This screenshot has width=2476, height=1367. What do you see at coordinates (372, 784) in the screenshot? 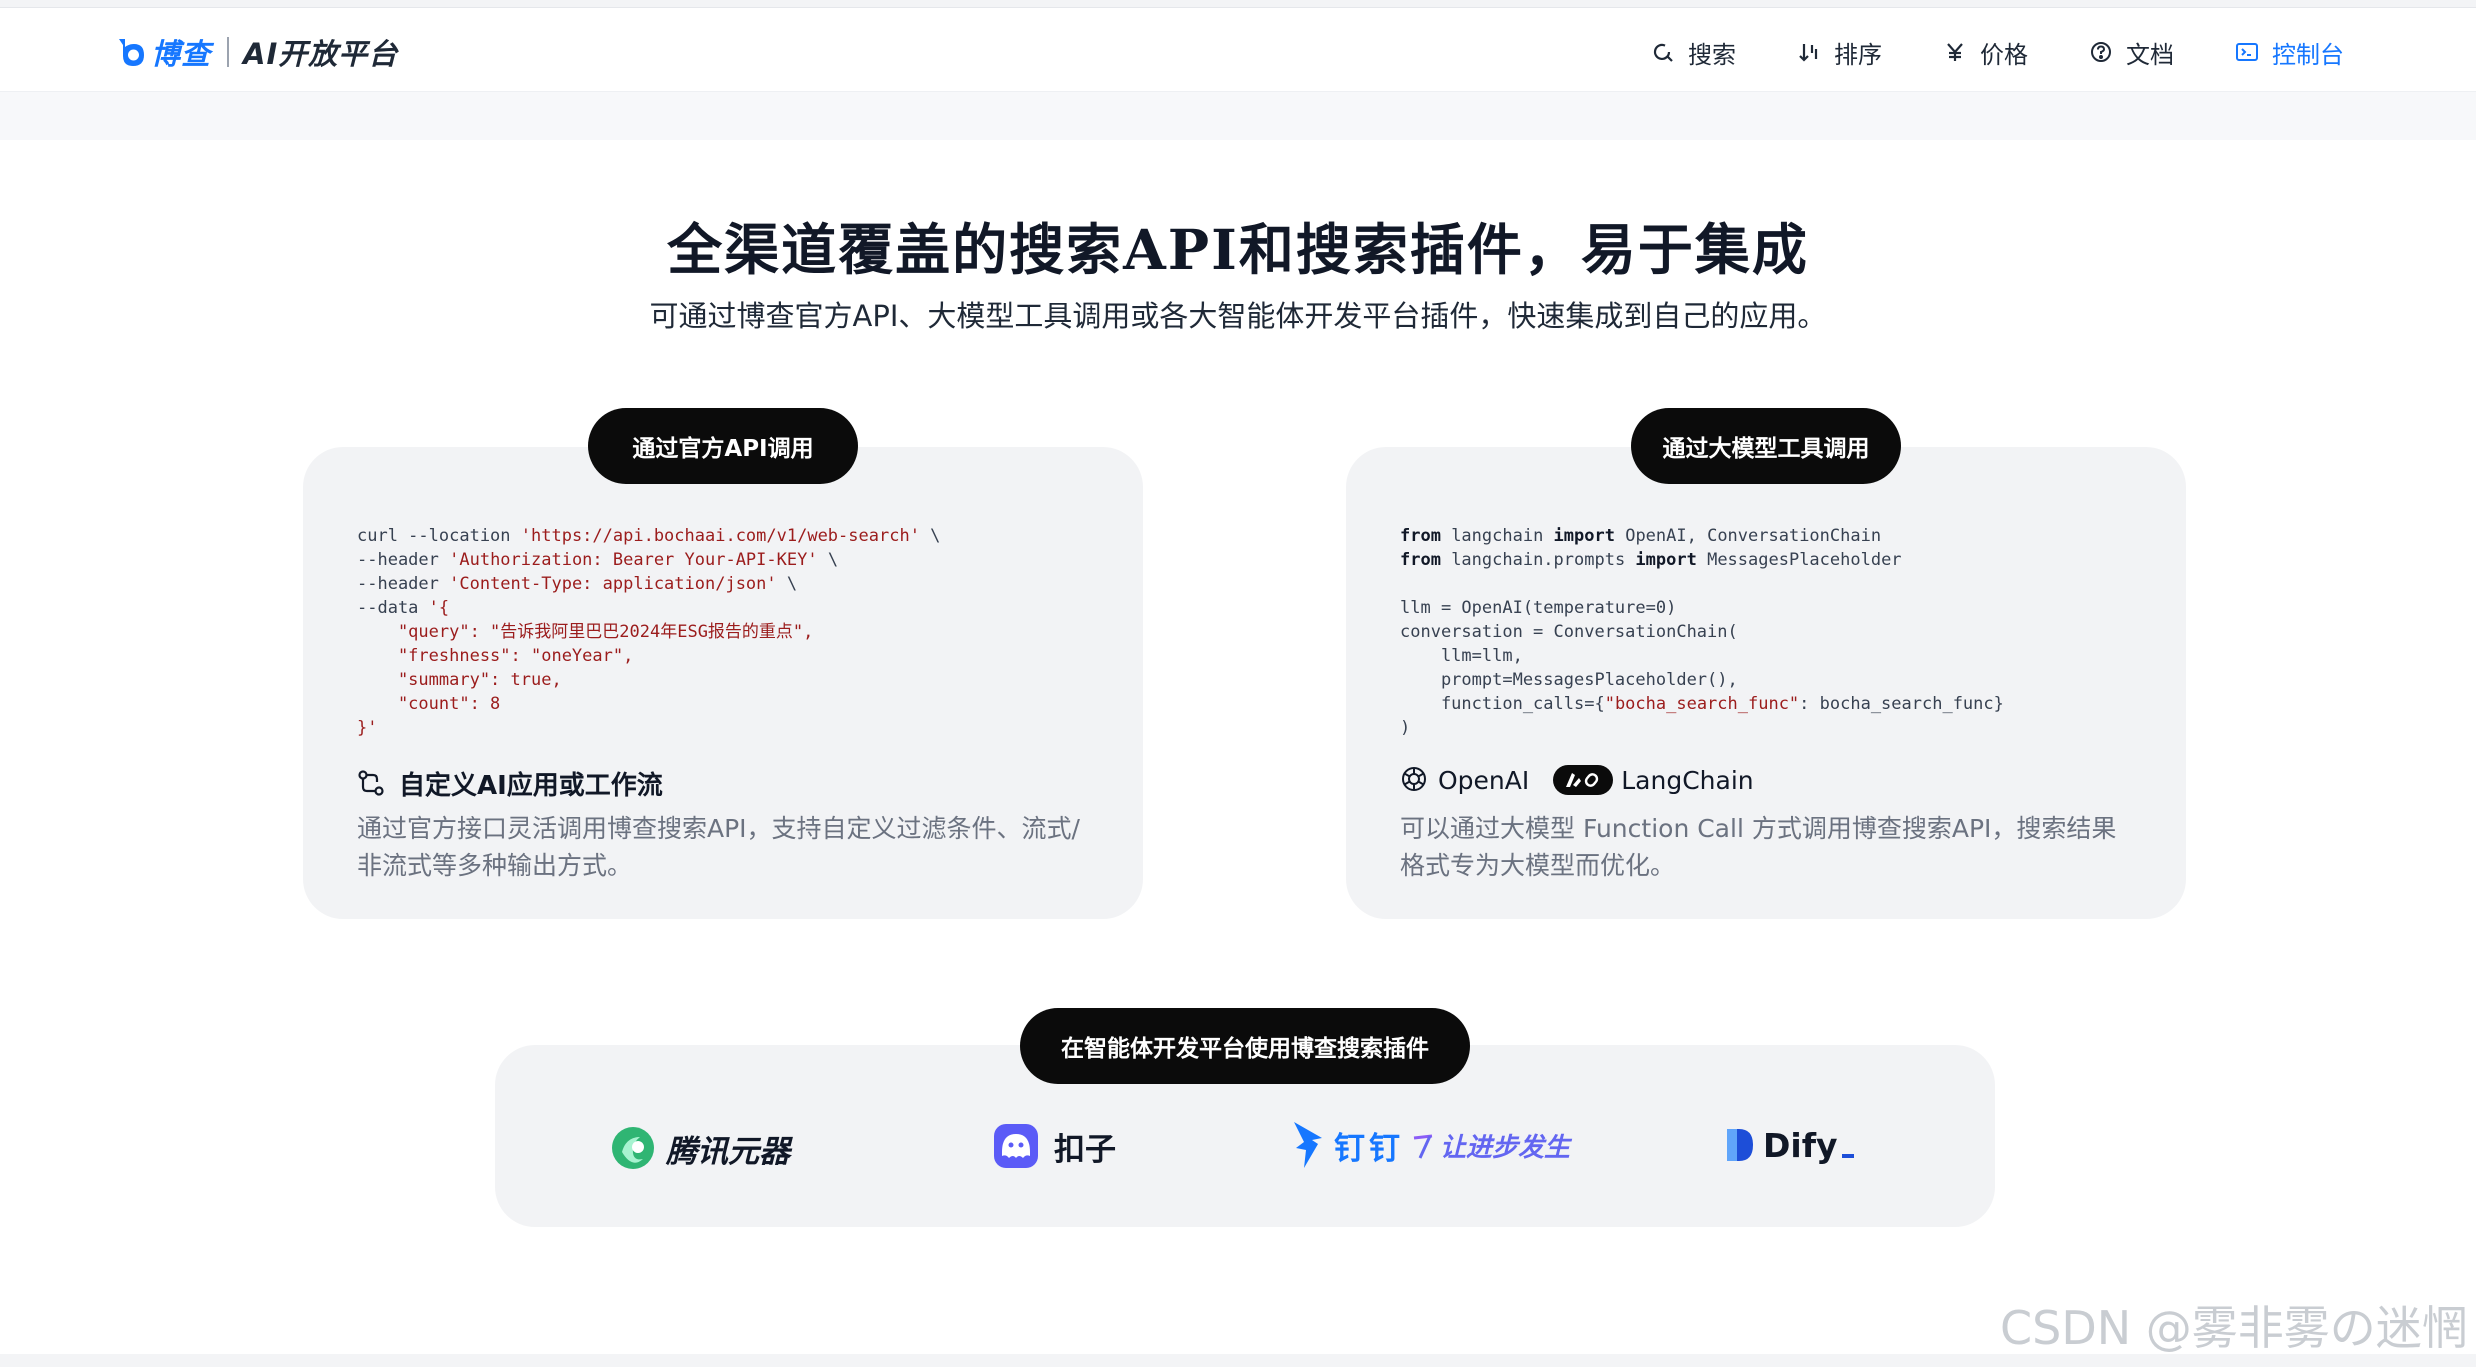
I see `workflow-icon` at bounding box center [372, 784].